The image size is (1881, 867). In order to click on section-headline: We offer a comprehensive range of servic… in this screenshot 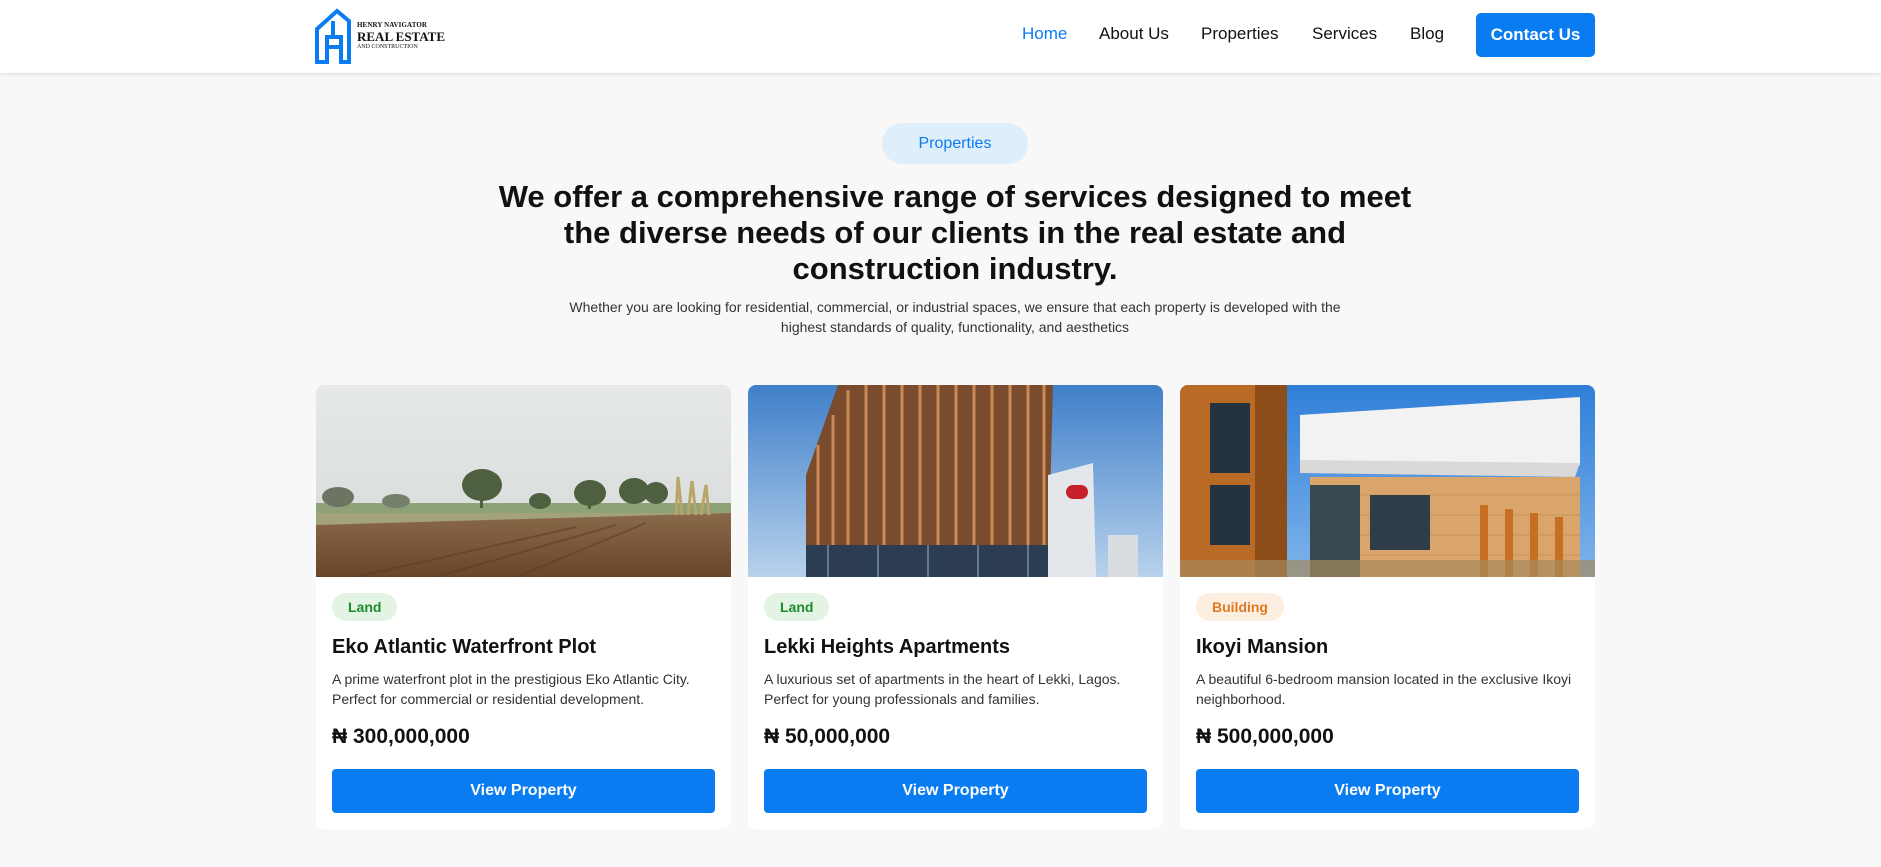, I will do `click(955, 232)`.